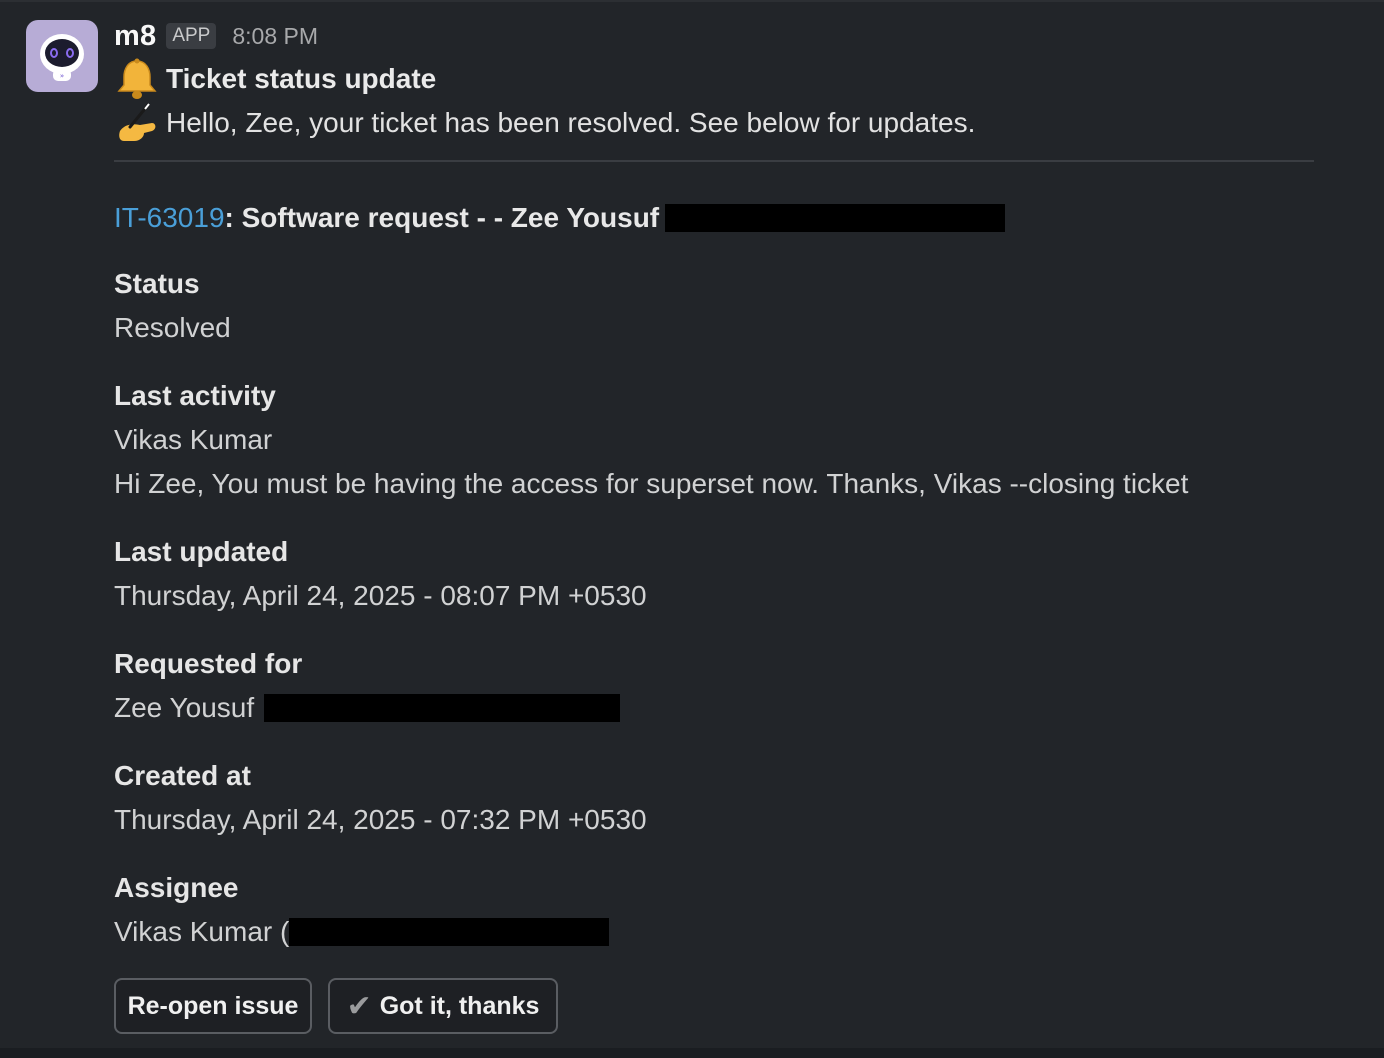  I want to click on bot-avatar: », so click(62, 56).